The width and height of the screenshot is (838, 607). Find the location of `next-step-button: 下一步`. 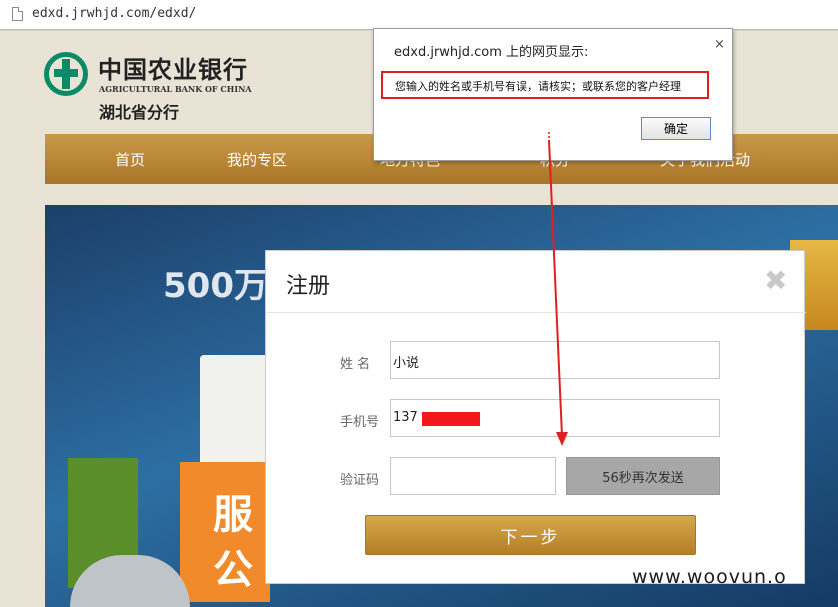

next-step-button: 下一步 is located at coordinates (530, 535).